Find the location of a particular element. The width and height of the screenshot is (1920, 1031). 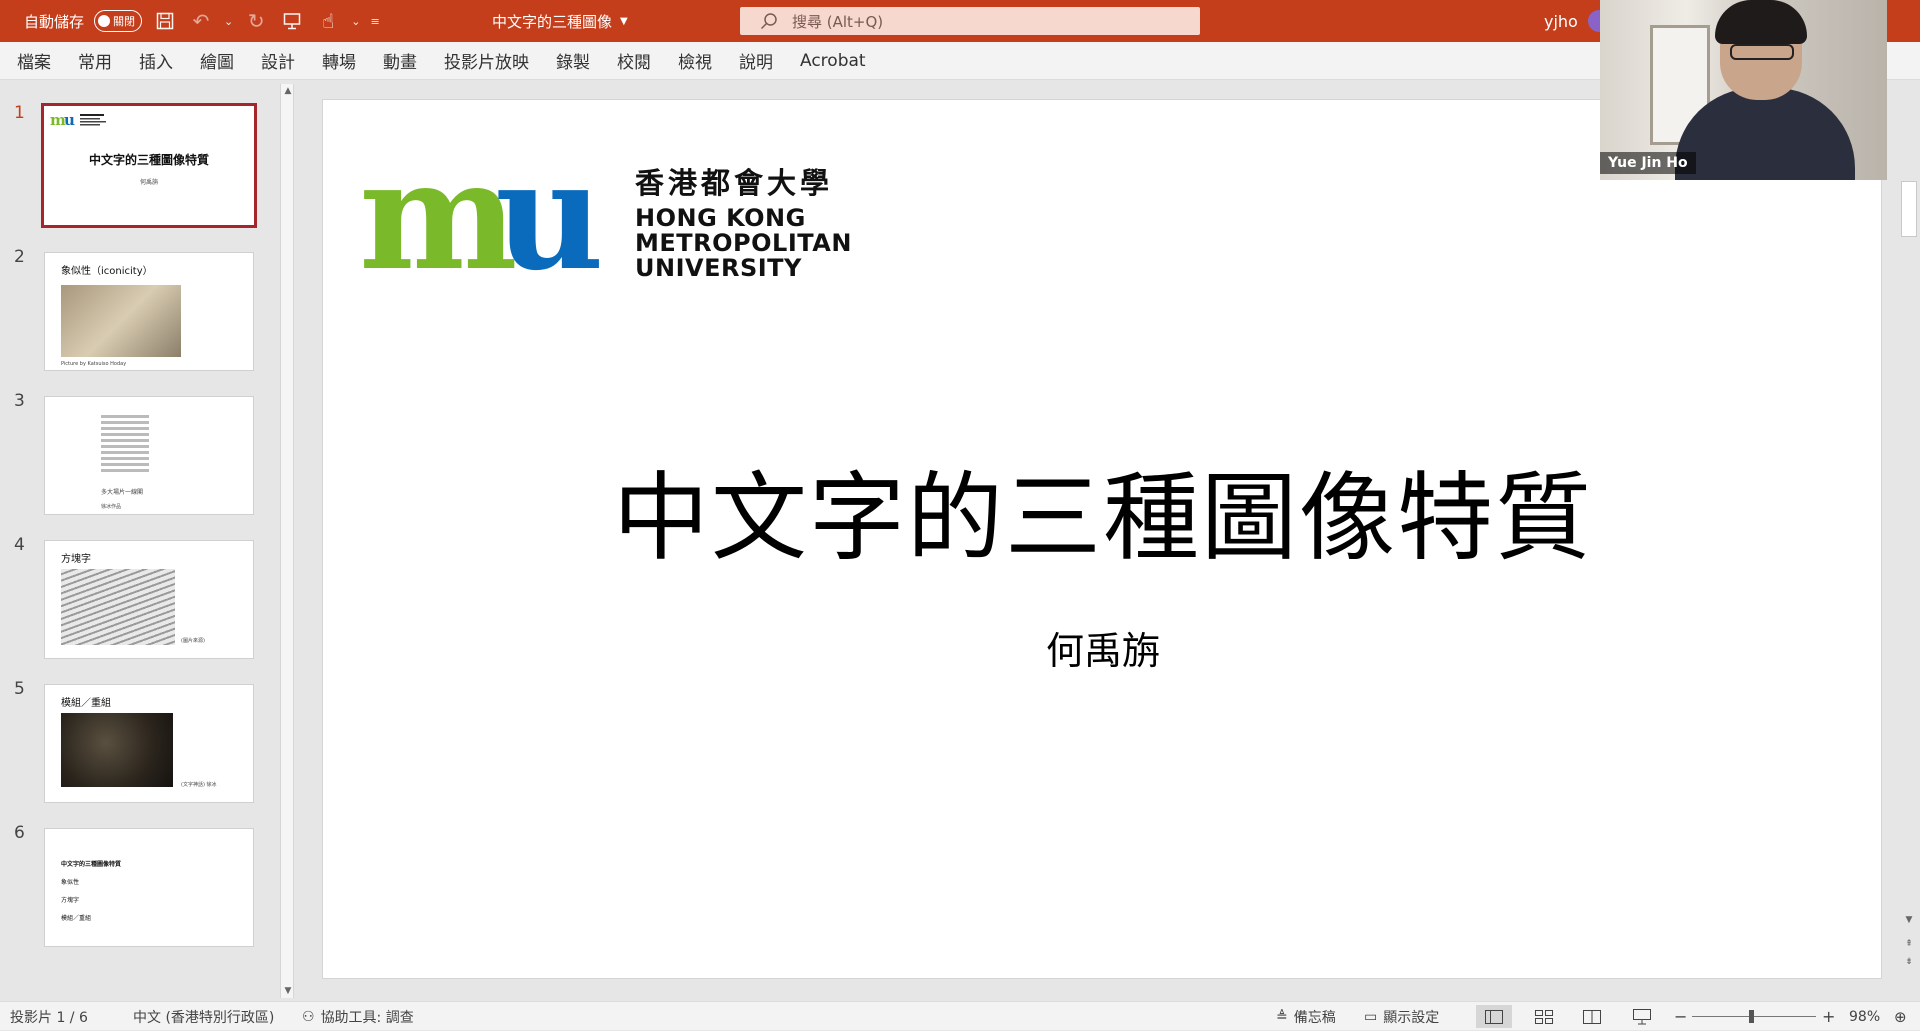

mu-logo-mark: m u is located at coordinates (483, 220).